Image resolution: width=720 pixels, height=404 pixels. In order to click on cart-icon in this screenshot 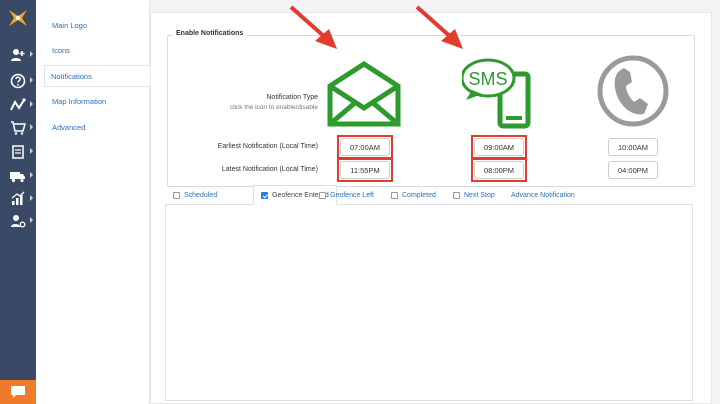, I will do `click(18, 128)`.